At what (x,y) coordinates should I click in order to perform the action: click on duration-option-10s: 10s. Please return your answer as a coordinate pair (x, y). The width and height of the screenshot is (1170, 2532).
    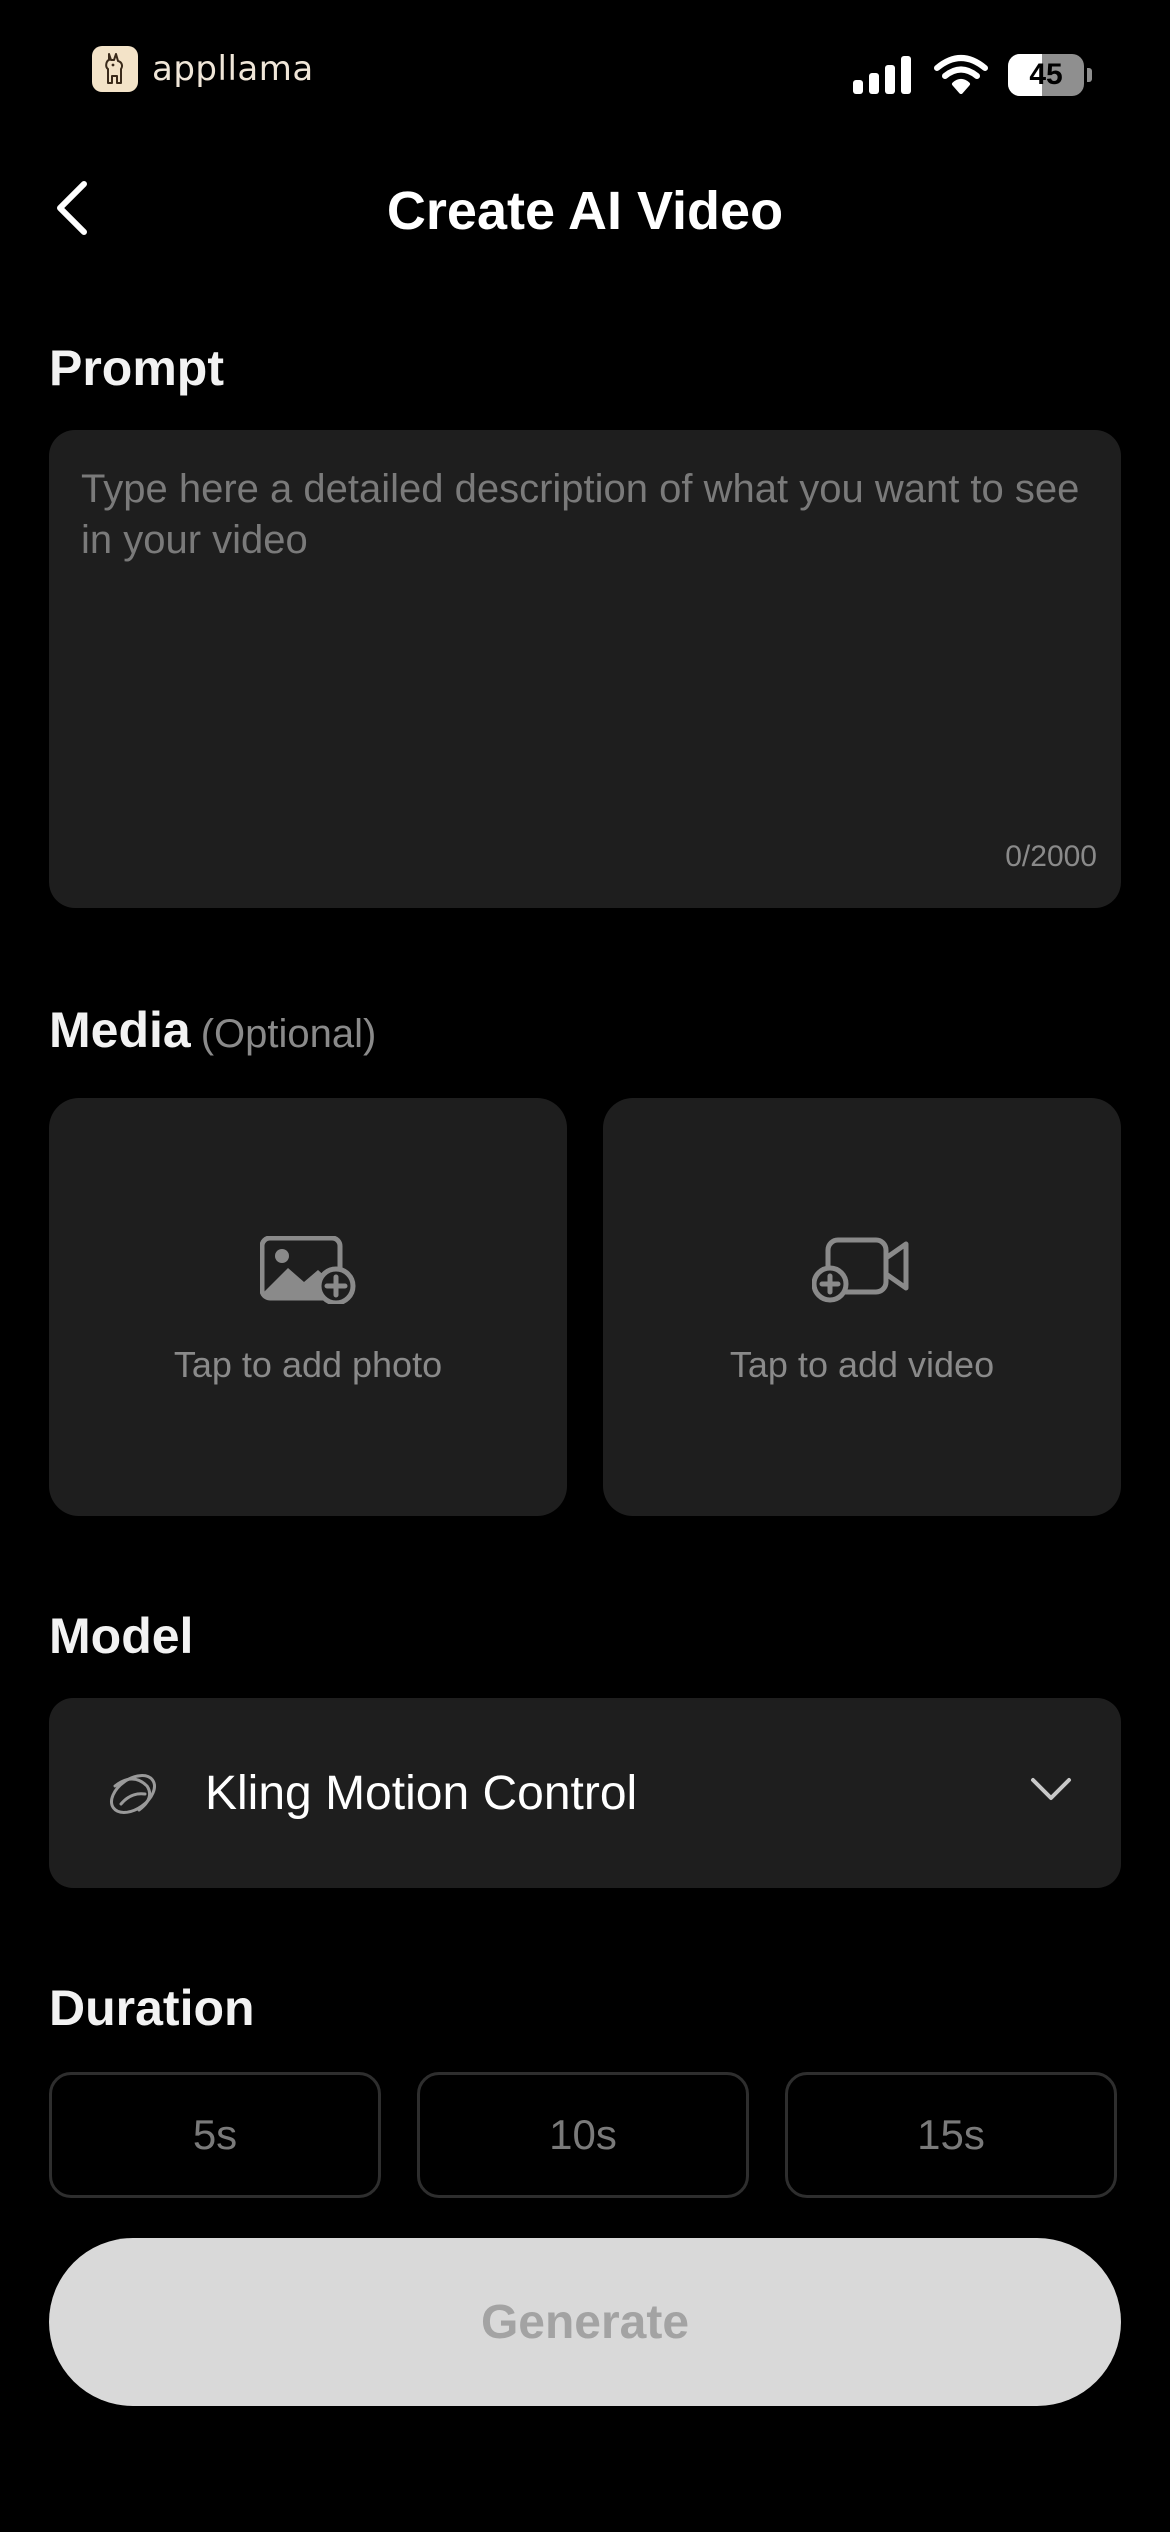
    Looking at the image, I should click on (583, 2135).